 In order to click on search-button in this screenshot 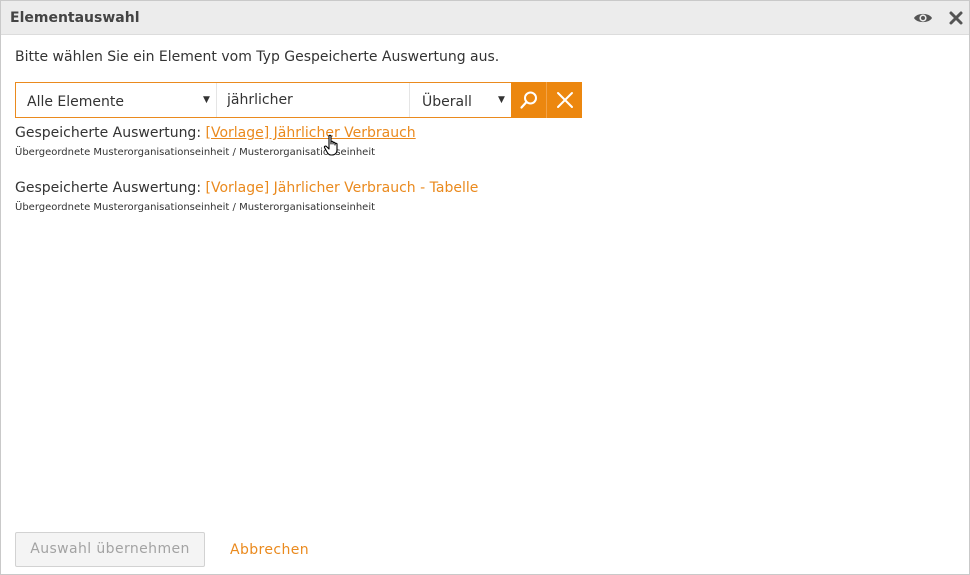, I will do `click(529, 100)`.